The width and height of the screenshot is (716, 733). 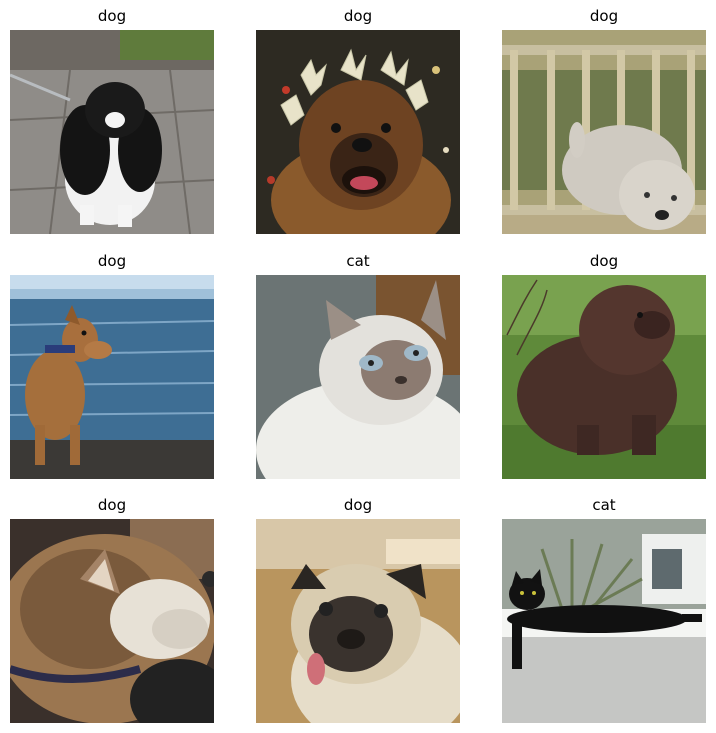 I want to click on shiba-dog-photo, so click(x=112, y=621).